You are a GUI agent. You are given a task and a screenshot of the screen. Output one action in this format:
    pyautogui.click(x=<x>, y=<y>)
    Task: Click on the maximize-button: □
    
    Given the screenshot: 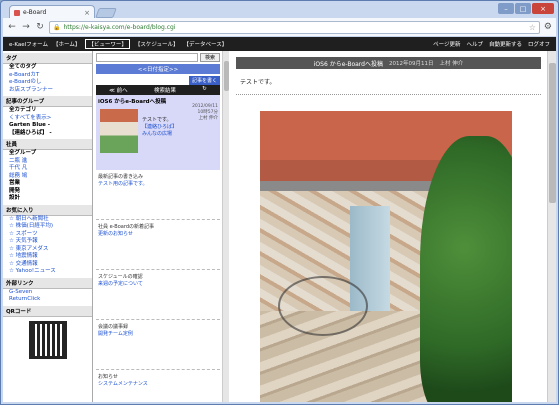 What is the action you would take?
    pyautogui.click(x=523, y=8)
    